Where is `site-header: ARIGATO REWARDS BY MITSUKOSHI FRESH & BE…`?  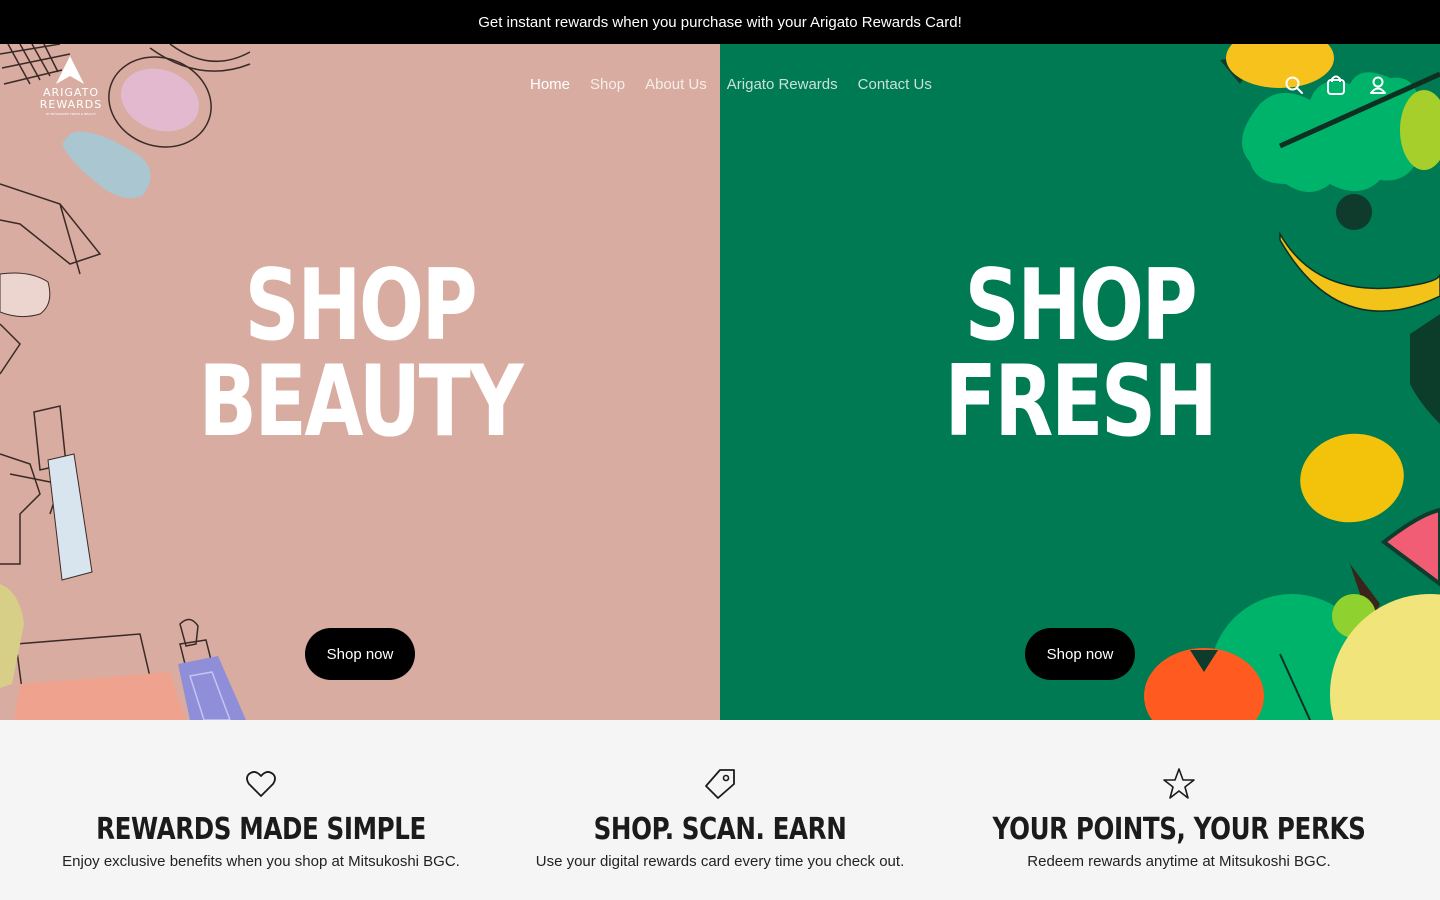
site-header: ARIGATO REWARDS BY MITSUKOSHI FRESH & BE… is located at coordinates (720, 84).